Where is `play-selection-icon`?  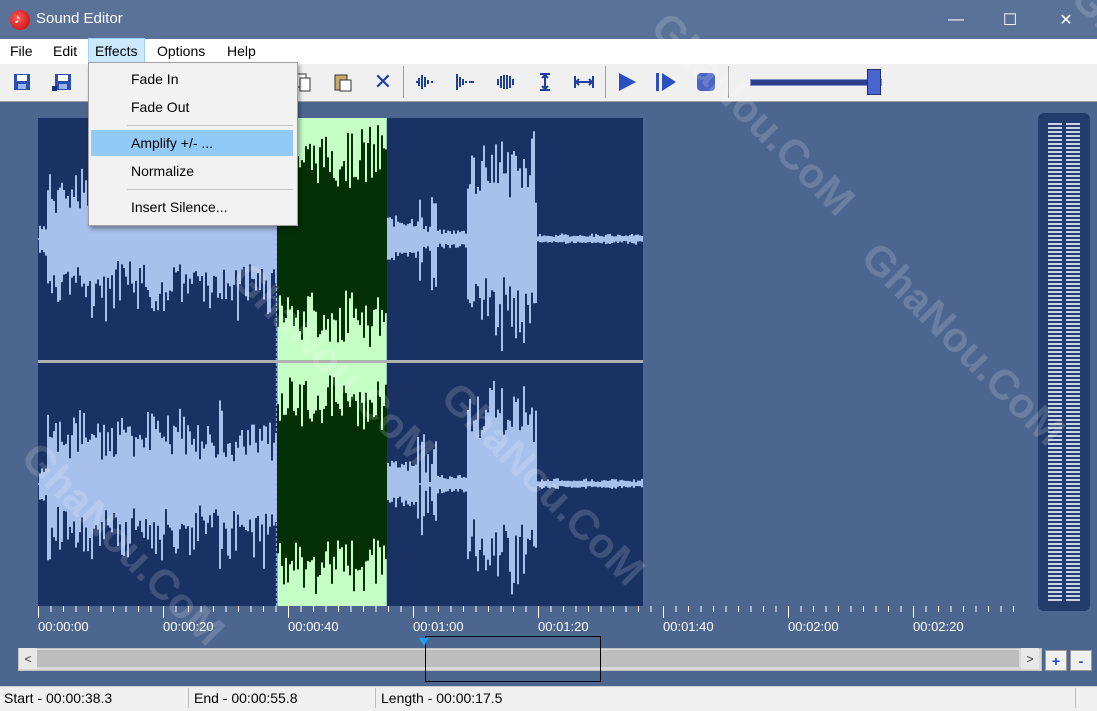
play-selection-icon is located at coordinates (666, 82).